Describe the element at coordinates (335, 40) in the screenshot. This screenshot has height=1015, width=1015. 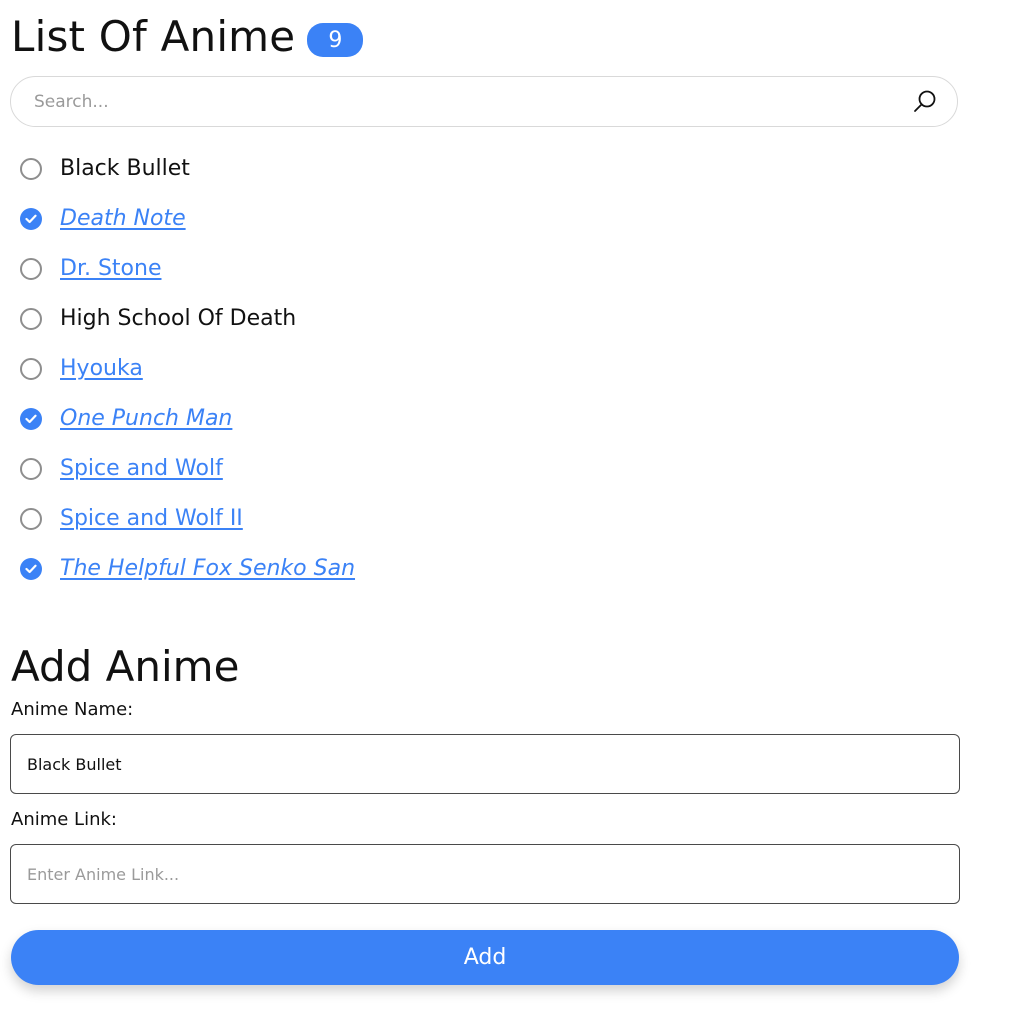
I see `count-badge: 9` at that location.